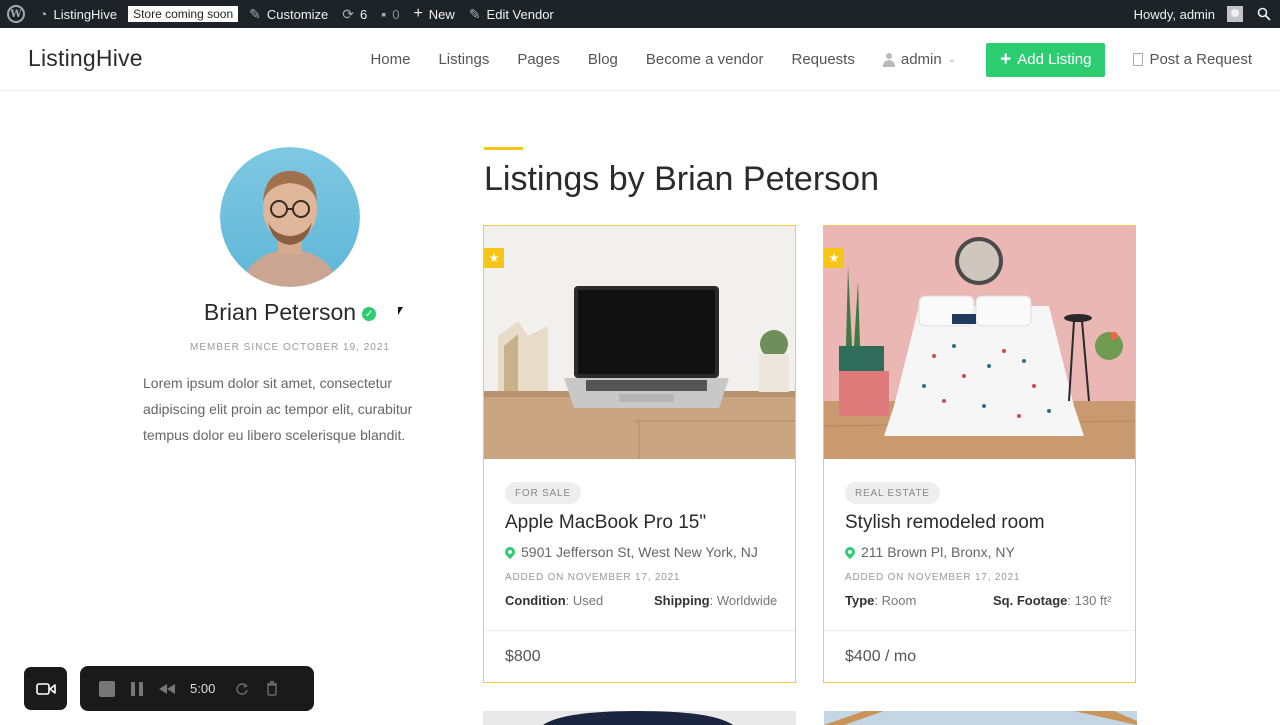  I want to click on nav-blog: Blog, so click(603, 59).